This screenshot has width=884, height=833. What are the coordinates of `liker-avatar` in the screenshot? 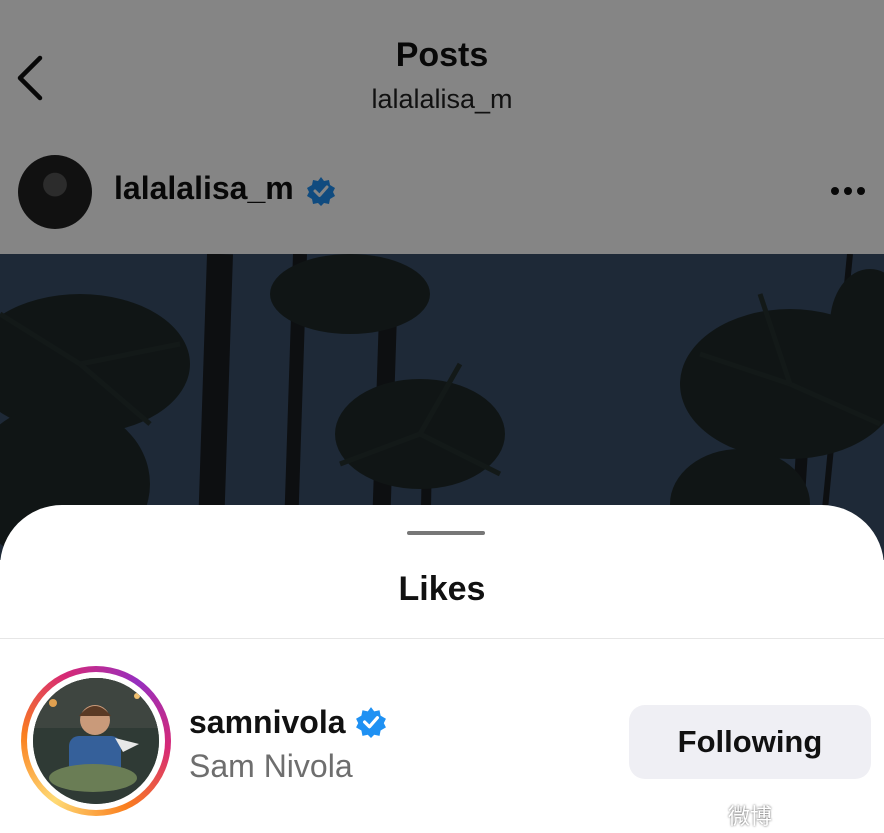 It's located at (96, 741).